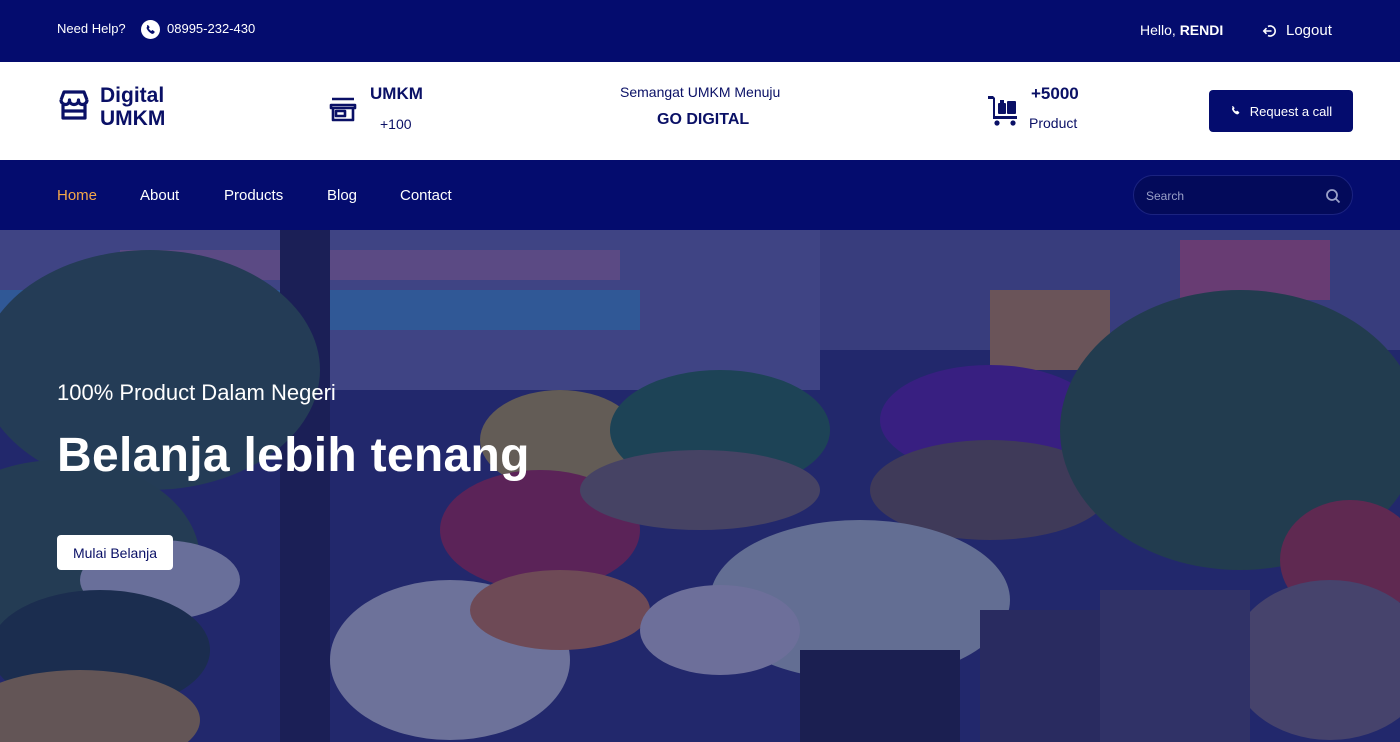  I want to click on username: RENDI, so click(1201, 30).